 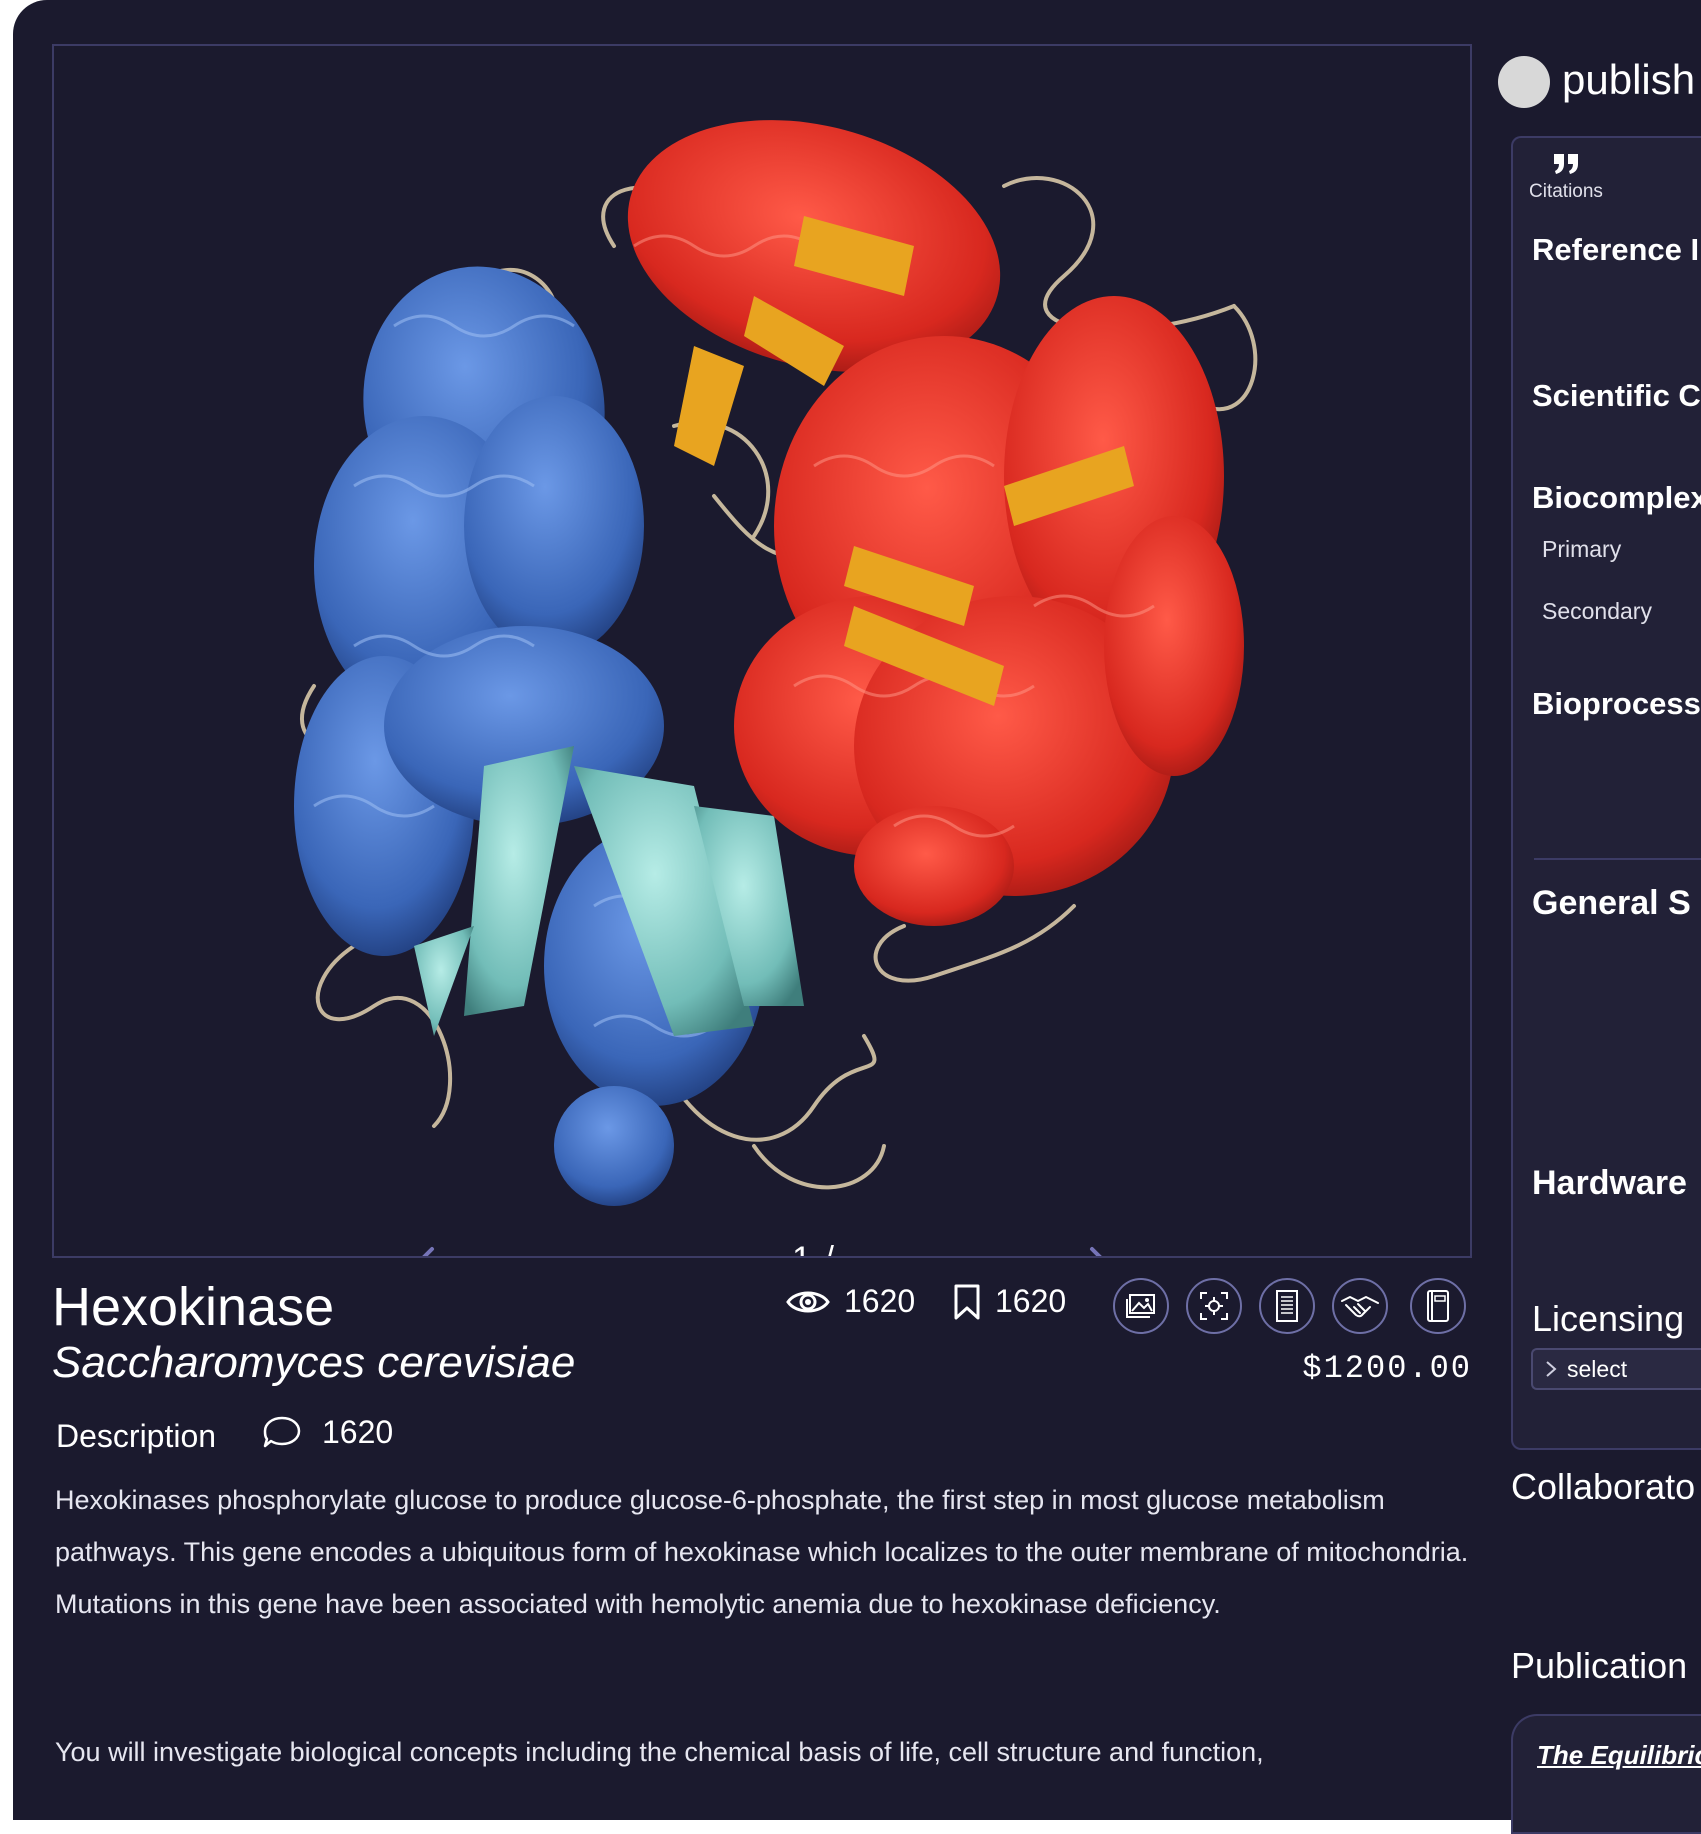 I want to click on next-arrow-icon, so click(x=1083, y=1251).